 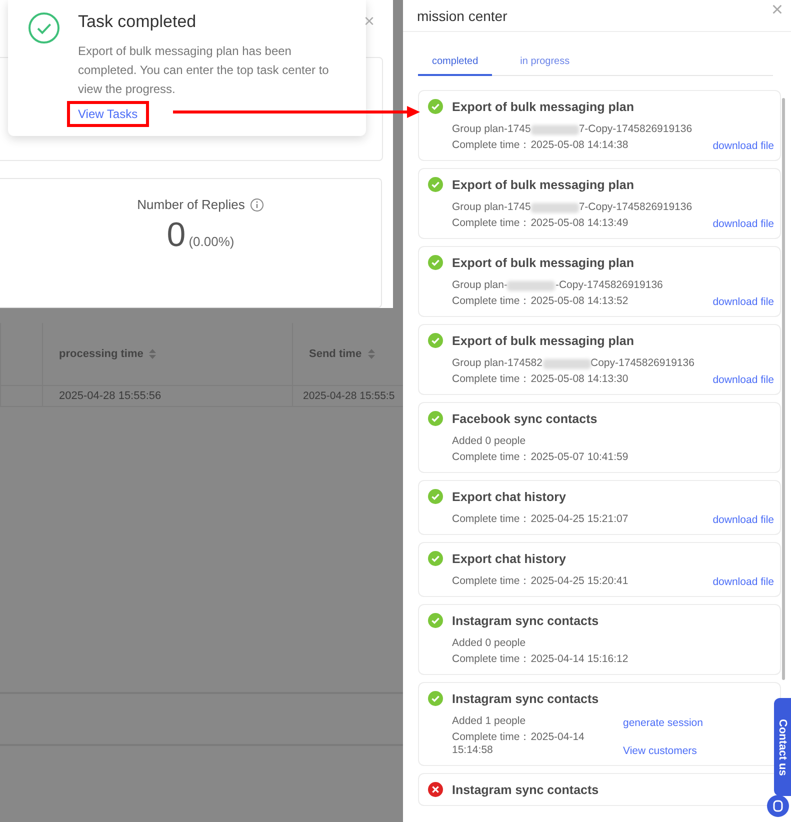 I want to click on task-detail: Complete time：2025-05-07 10:41:59, so click(x=541, y=457).